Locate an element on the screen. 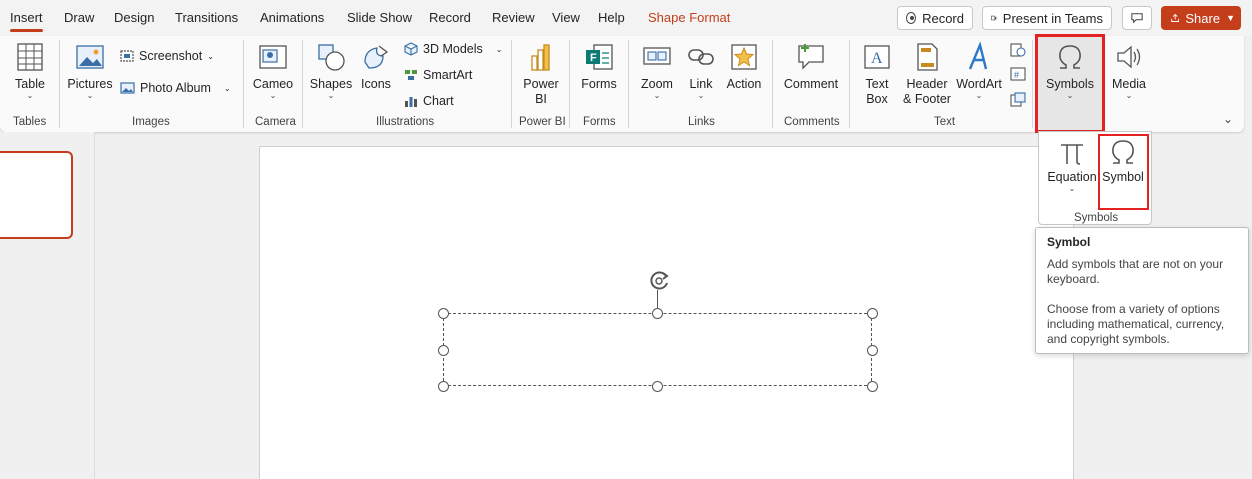  wordart-button: WordArt ⌄ is located at coordinates (979, 71).